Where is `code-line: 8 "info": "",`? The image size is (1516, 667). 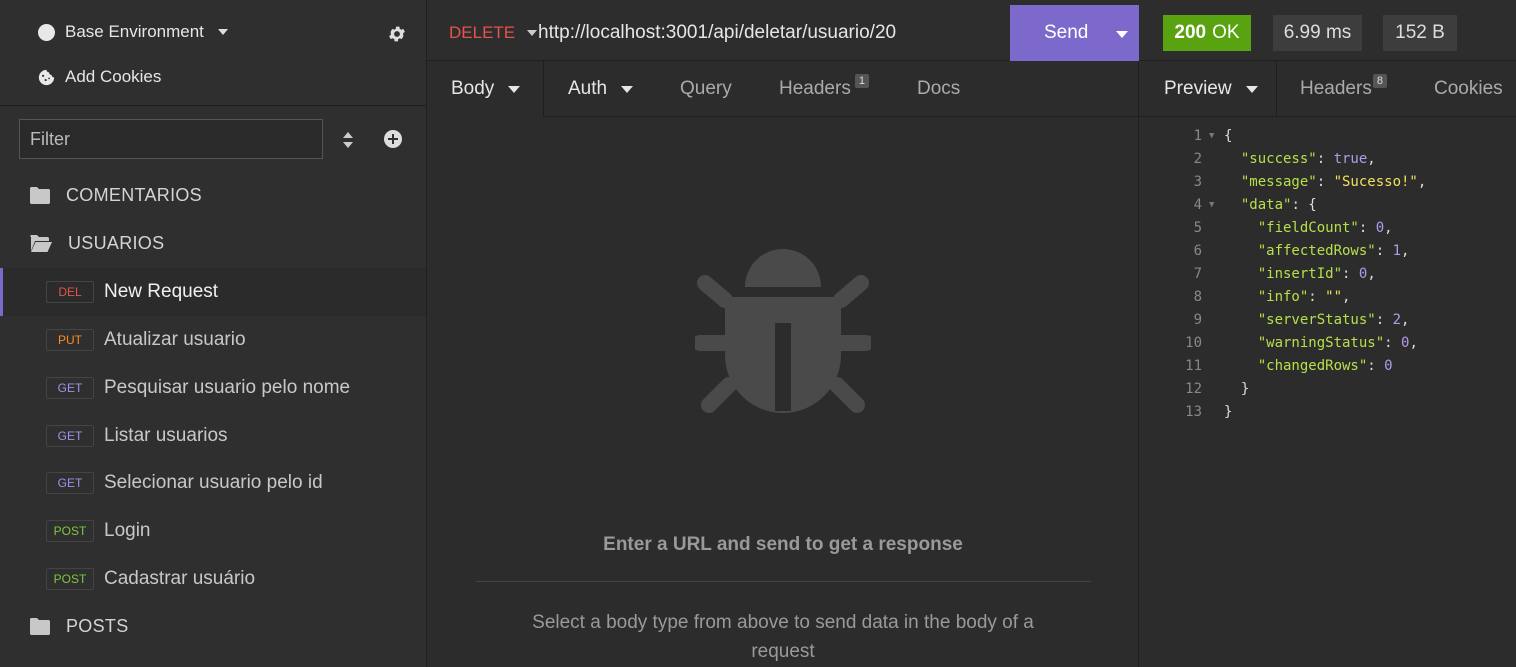
code-line: 8 "info": "", is located at coordinates (1328, 296).